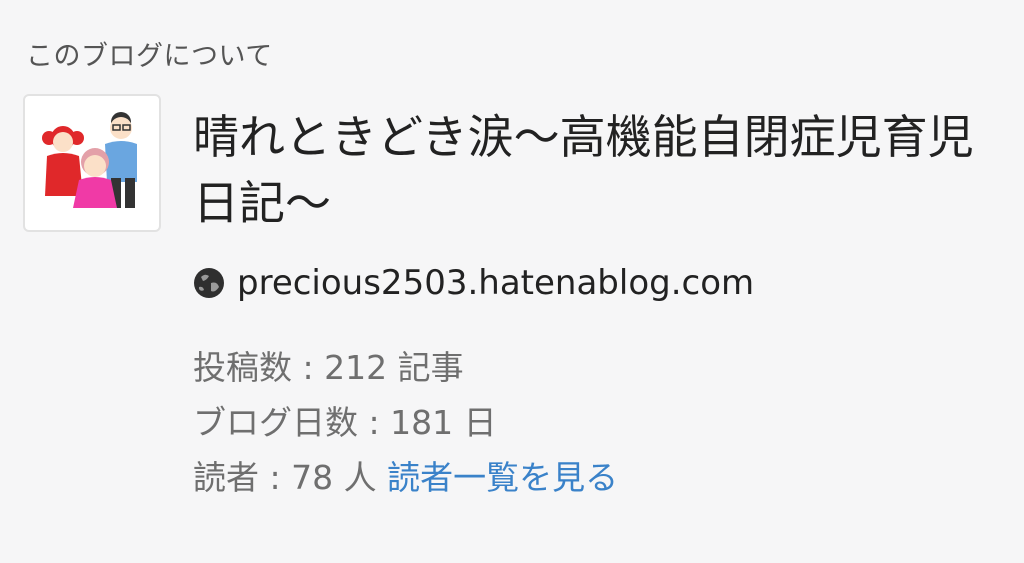 This screenshot has height=563, width=1024. Describe the element at coordinates (345, 422) in the screenshot. I see `blog-days: ブログ日数 : 181 日` at that location.